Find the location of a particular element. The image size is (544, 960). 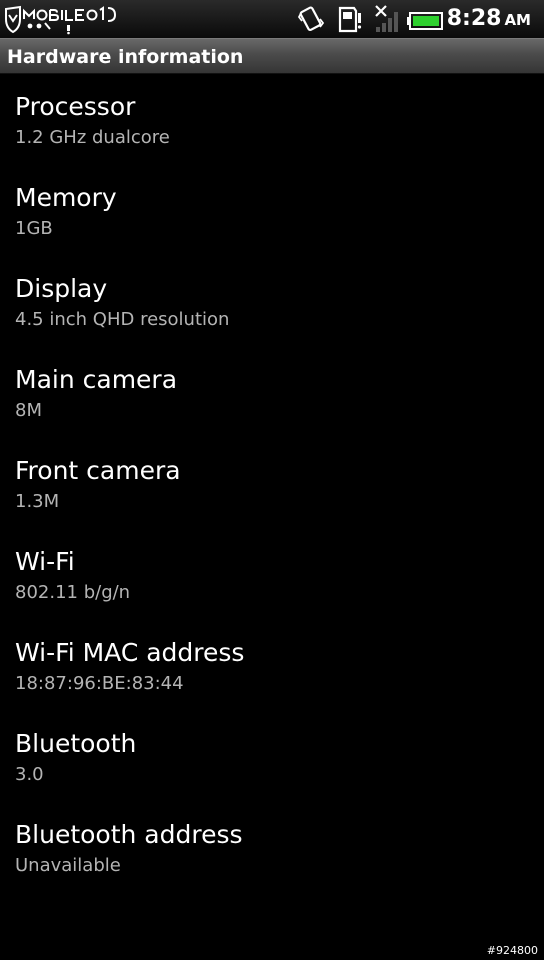

item-value: 18:87:96:BE:83:44 is located at coordinates (99, 683).